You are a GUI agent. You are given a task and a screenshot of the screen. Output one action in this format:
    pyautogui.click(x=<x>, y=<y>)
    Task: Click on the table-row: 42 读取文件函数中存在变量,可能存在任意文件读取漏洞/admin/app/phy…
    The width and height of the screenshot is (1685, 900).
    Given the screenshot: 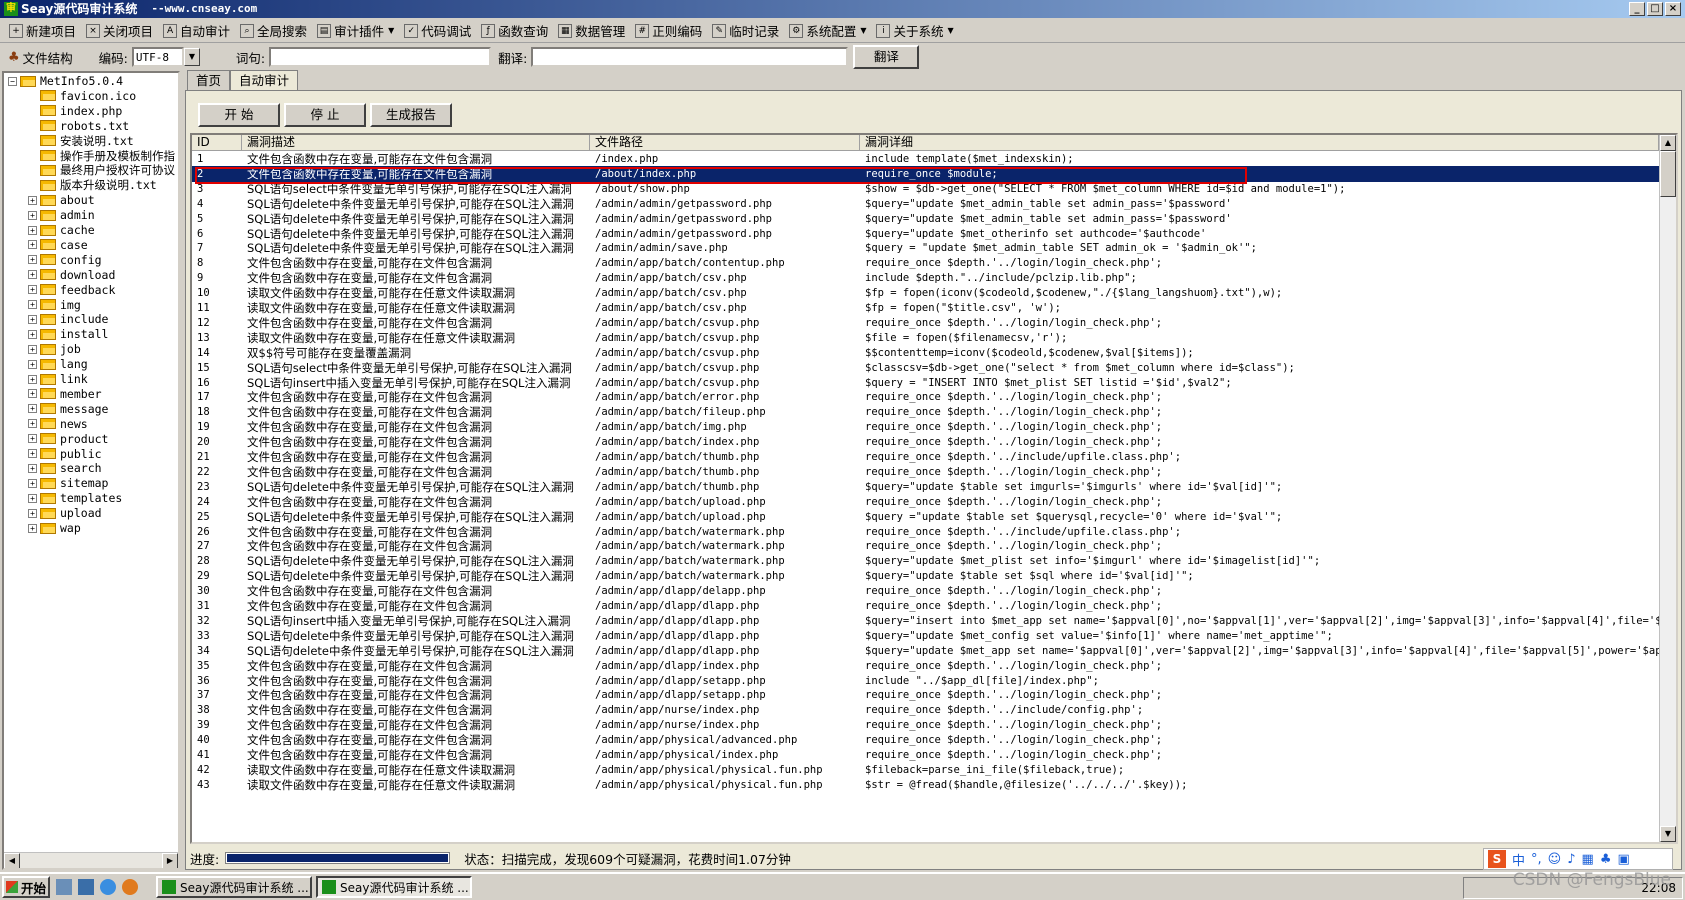 What is the action you would take?
    pyautogui.click(x=925, y=770)
    